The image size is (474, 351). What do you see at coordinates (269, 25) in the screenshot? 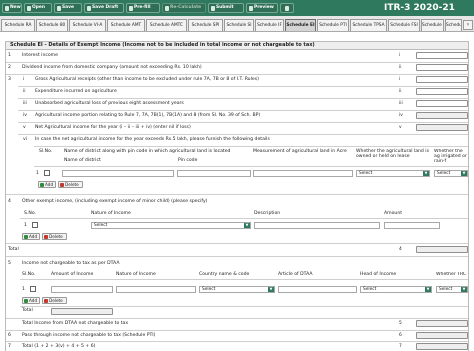
I see `tab-schedule-if: Schedule IF` at bounding box center [269, 25].